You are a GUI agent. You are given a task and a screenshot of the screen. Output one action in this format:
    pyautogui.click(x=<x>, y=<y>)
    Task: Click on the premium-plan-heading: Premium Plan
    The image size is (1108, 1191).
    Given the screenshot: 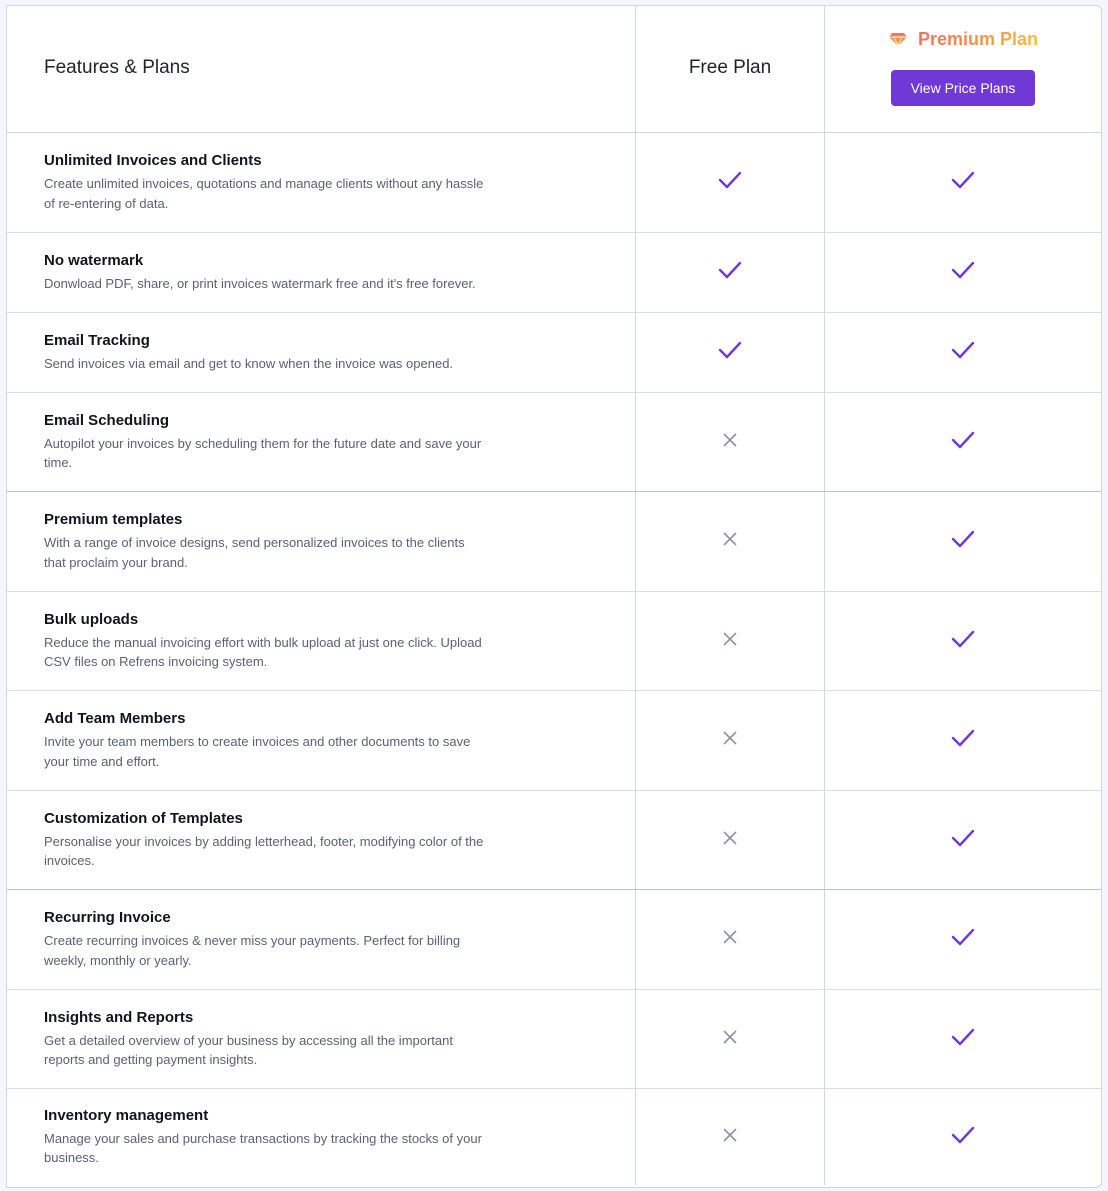 What is the action you would take?
    pyautogui.click(x=963, y=39)
    